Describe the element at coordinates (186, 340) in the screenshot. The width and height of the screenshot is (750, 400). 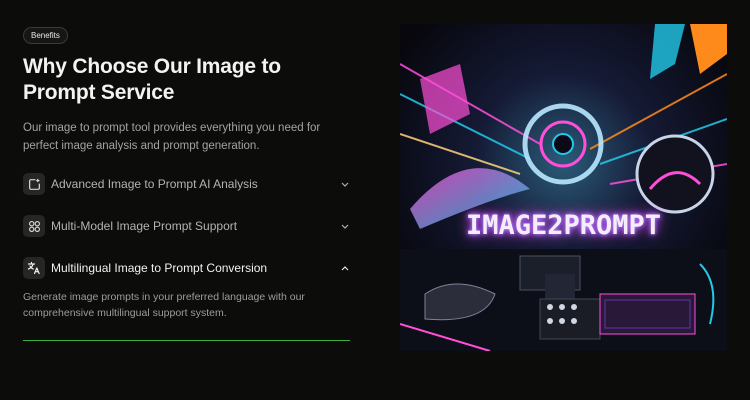
I see `accordion-active-divider` at that location.